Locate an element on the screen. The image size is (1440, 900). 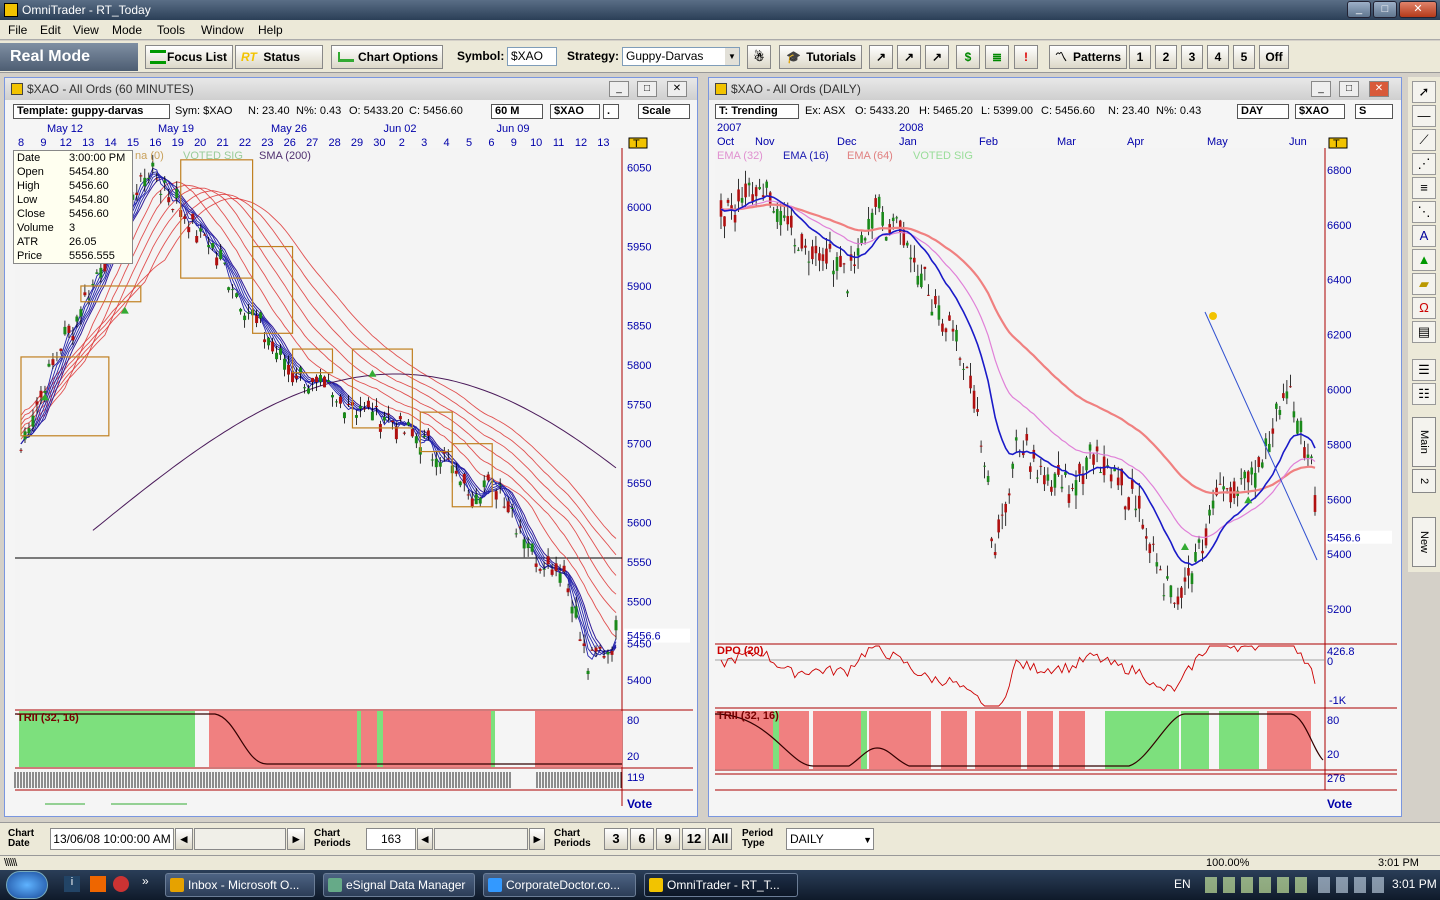
period-6-button: 6 is located at coordinates (642, 839).